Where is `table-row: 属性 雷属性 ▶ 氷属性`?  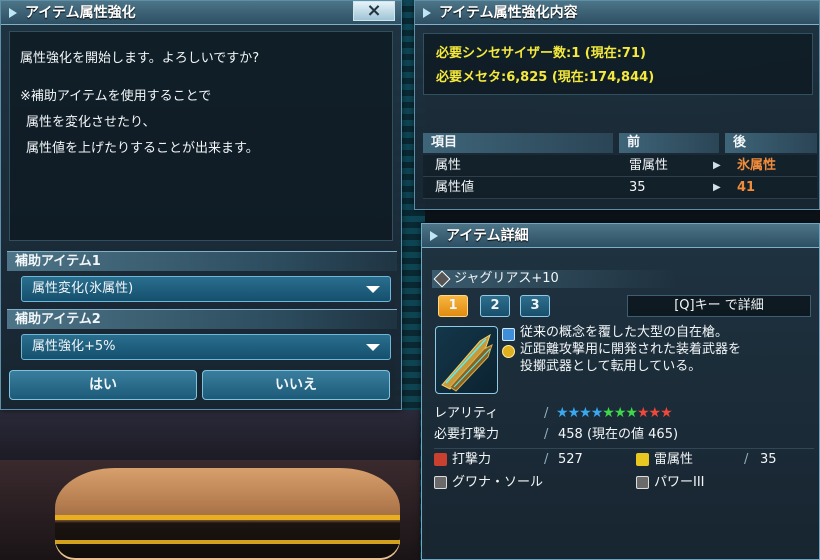
table-row: 属性 雷属性 ▶ 氷属性 is located at coordinates (620, 166).